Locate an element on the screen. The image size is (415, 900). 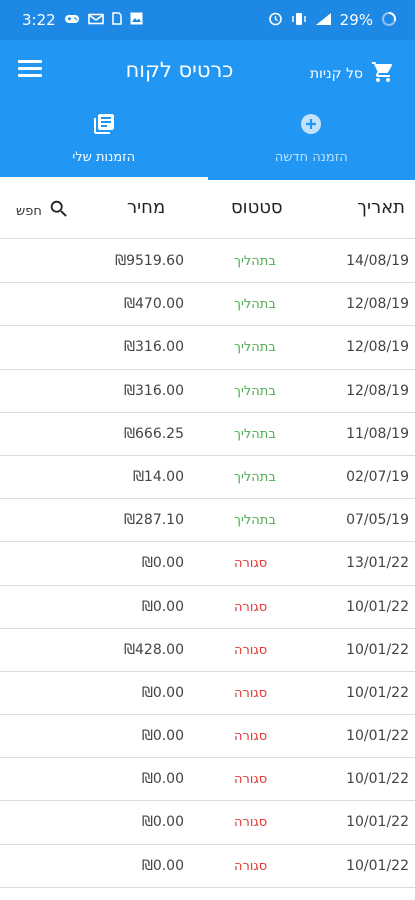
cell-price: ₪9519.60 is located at coordinates (149, 261).